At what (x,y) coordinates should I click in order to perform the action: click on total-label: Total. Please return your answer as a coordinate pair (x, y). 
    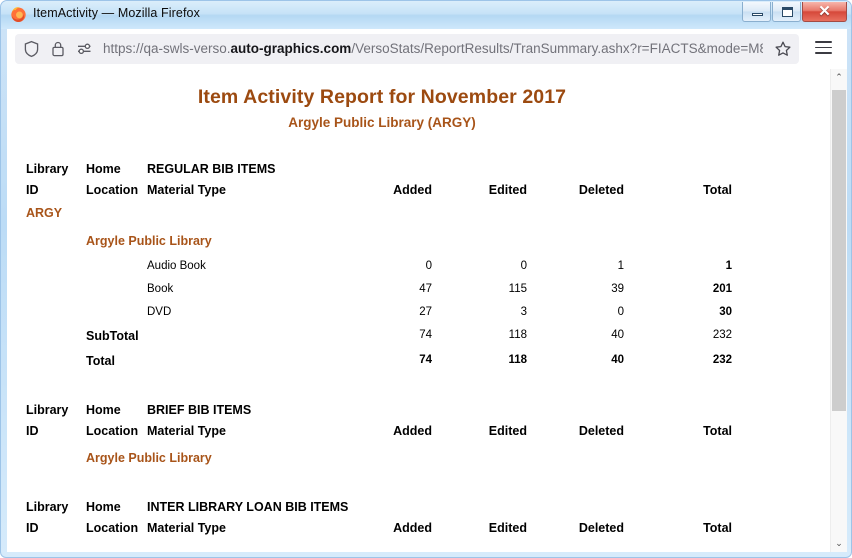
    Looking at the image, I should click on (100, 361).